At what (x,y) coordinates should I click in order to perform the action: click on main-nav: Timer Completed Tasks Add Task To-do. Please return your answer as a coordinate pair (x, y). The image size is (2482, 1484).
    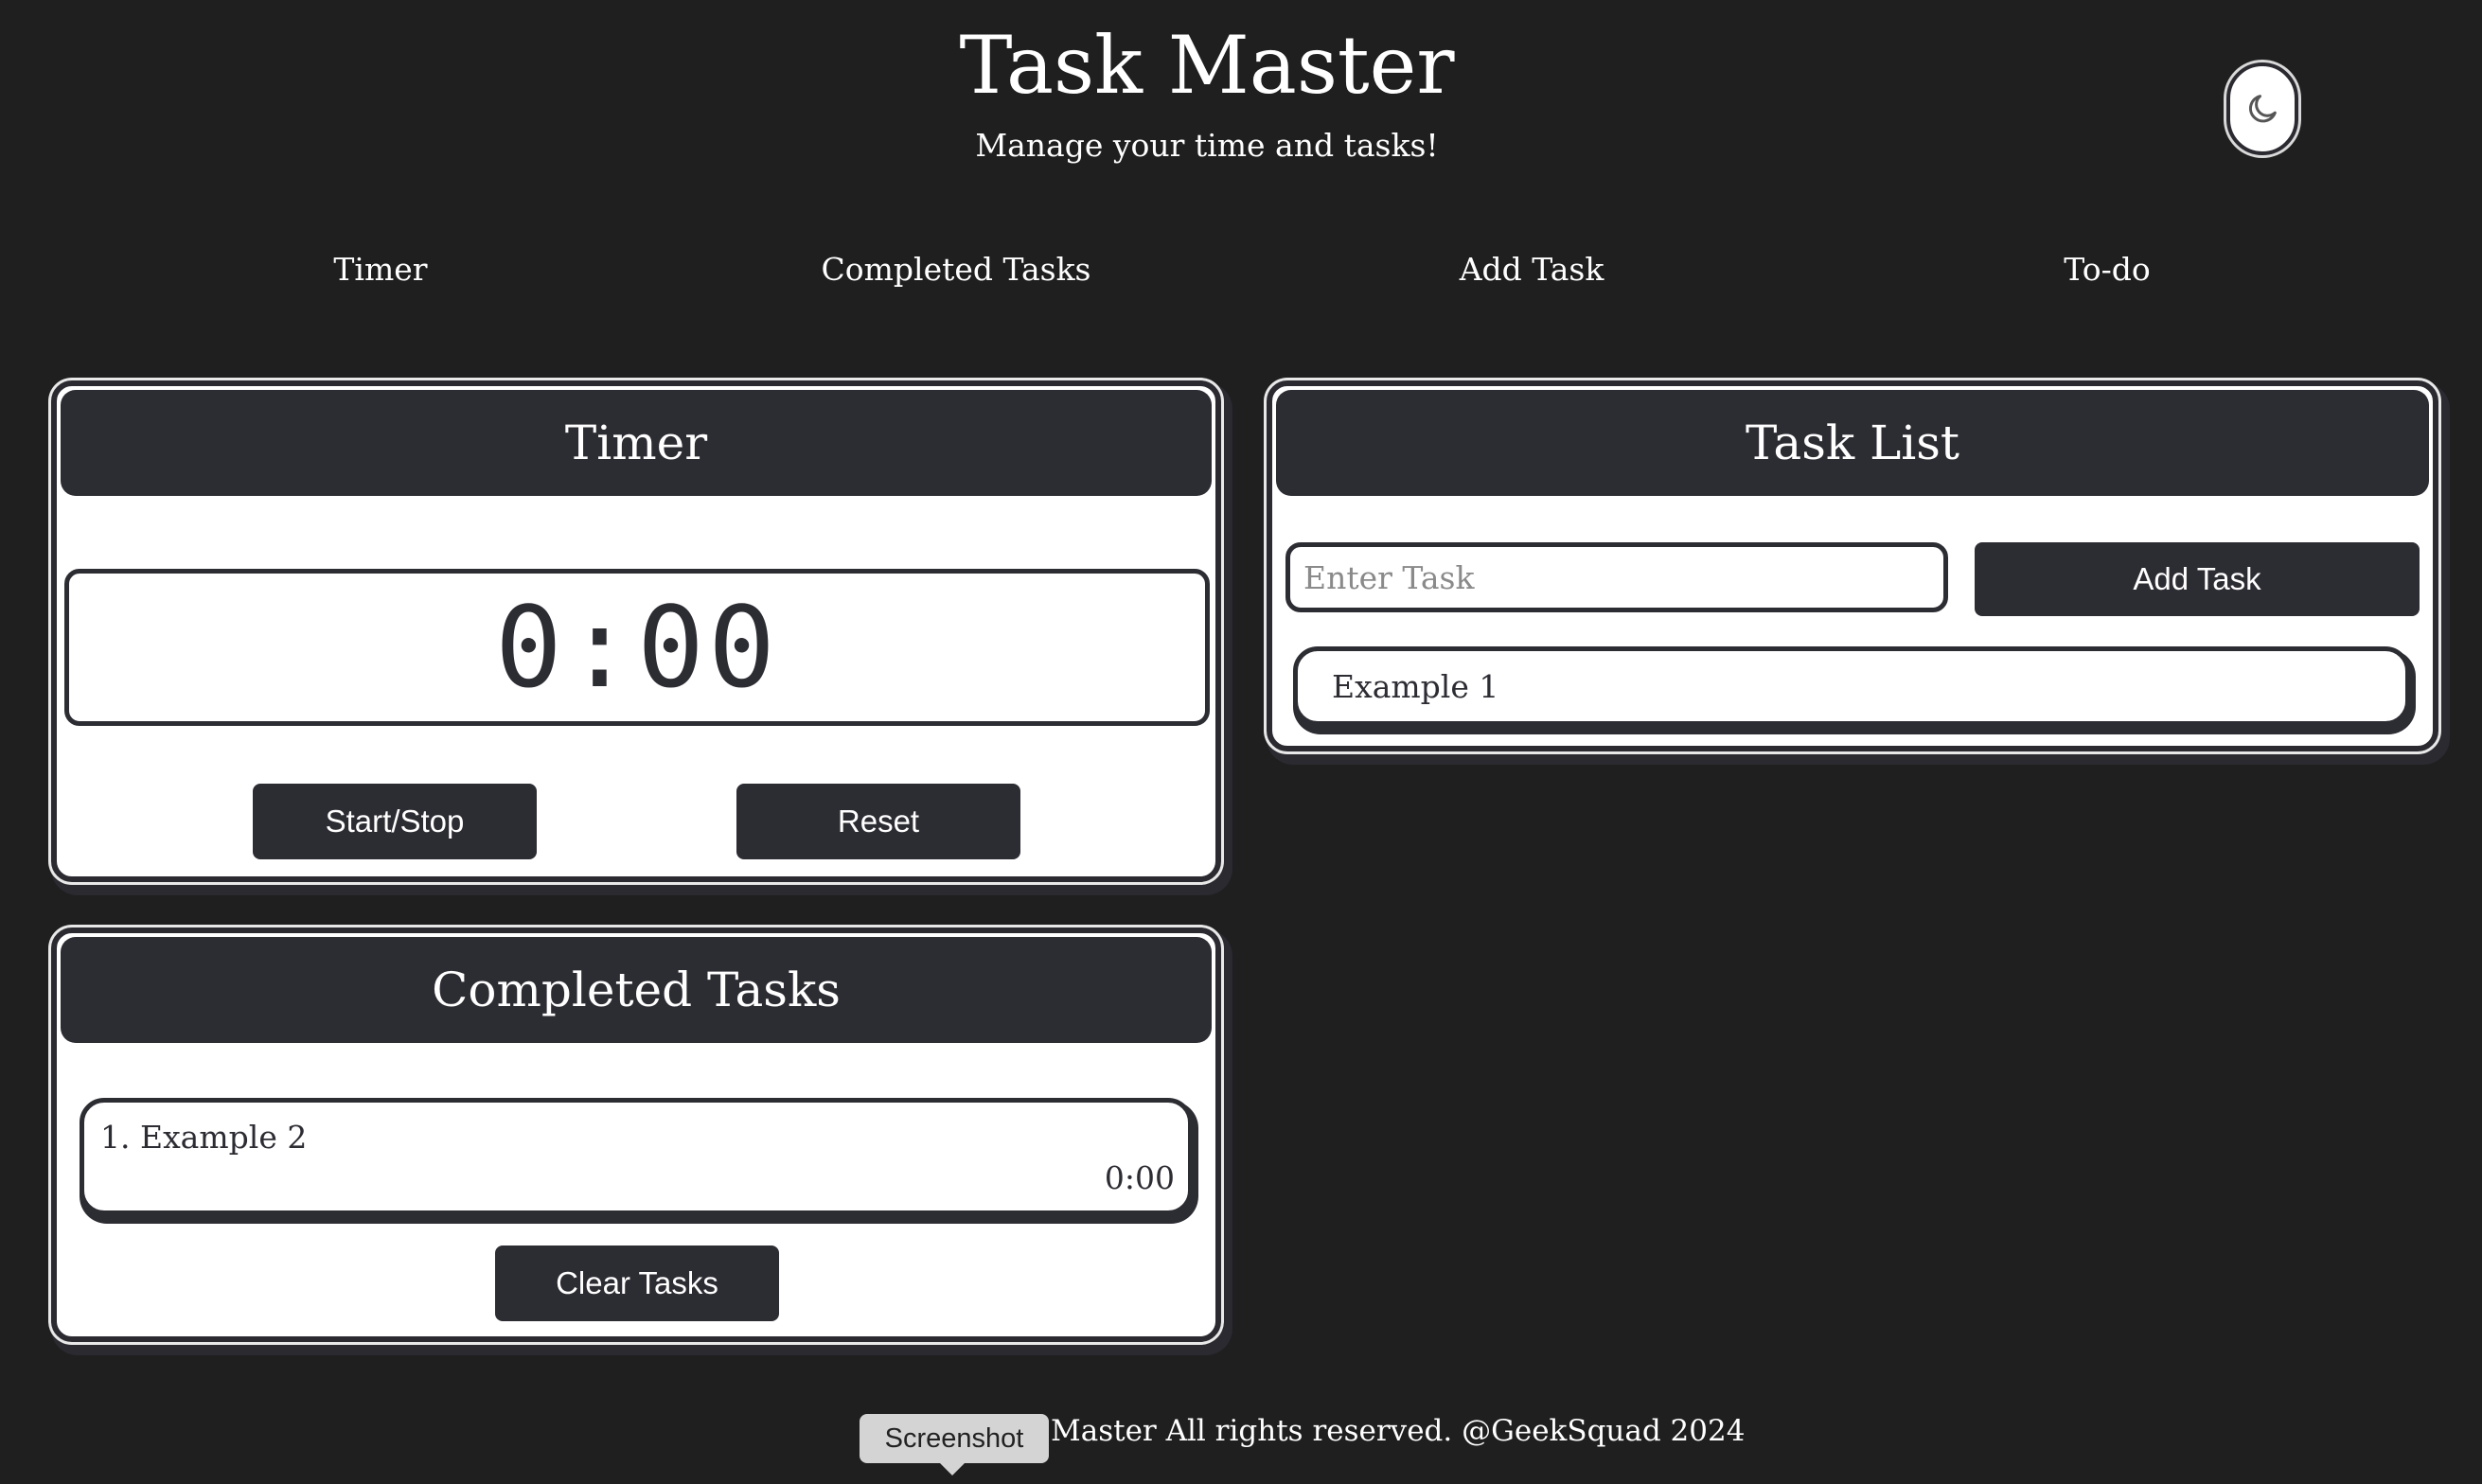
    Looking at the image, I should click on (1241, 274).